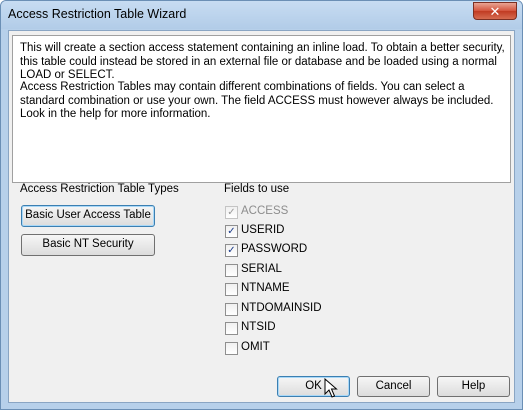 This screenshot has height=410, width=523. What do you see at coordinates (265, 288) in the screenshot?
I see `ntname-label: NTNAME` at bounding box center [265, 288].